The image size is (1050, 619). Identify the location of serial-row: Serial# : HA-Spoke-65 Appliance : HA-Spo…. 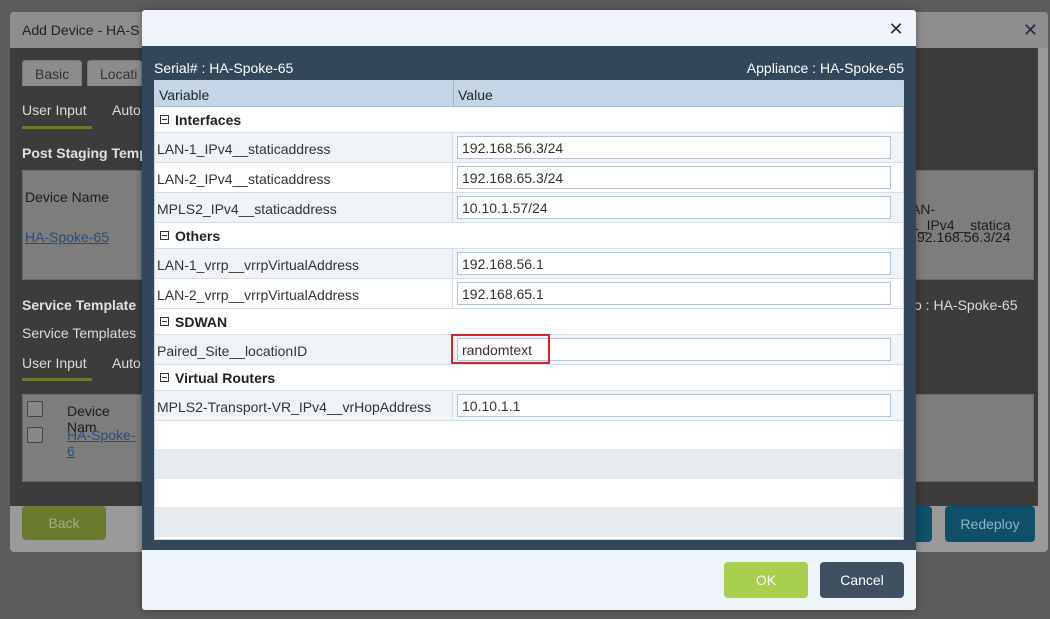
(529, 68).